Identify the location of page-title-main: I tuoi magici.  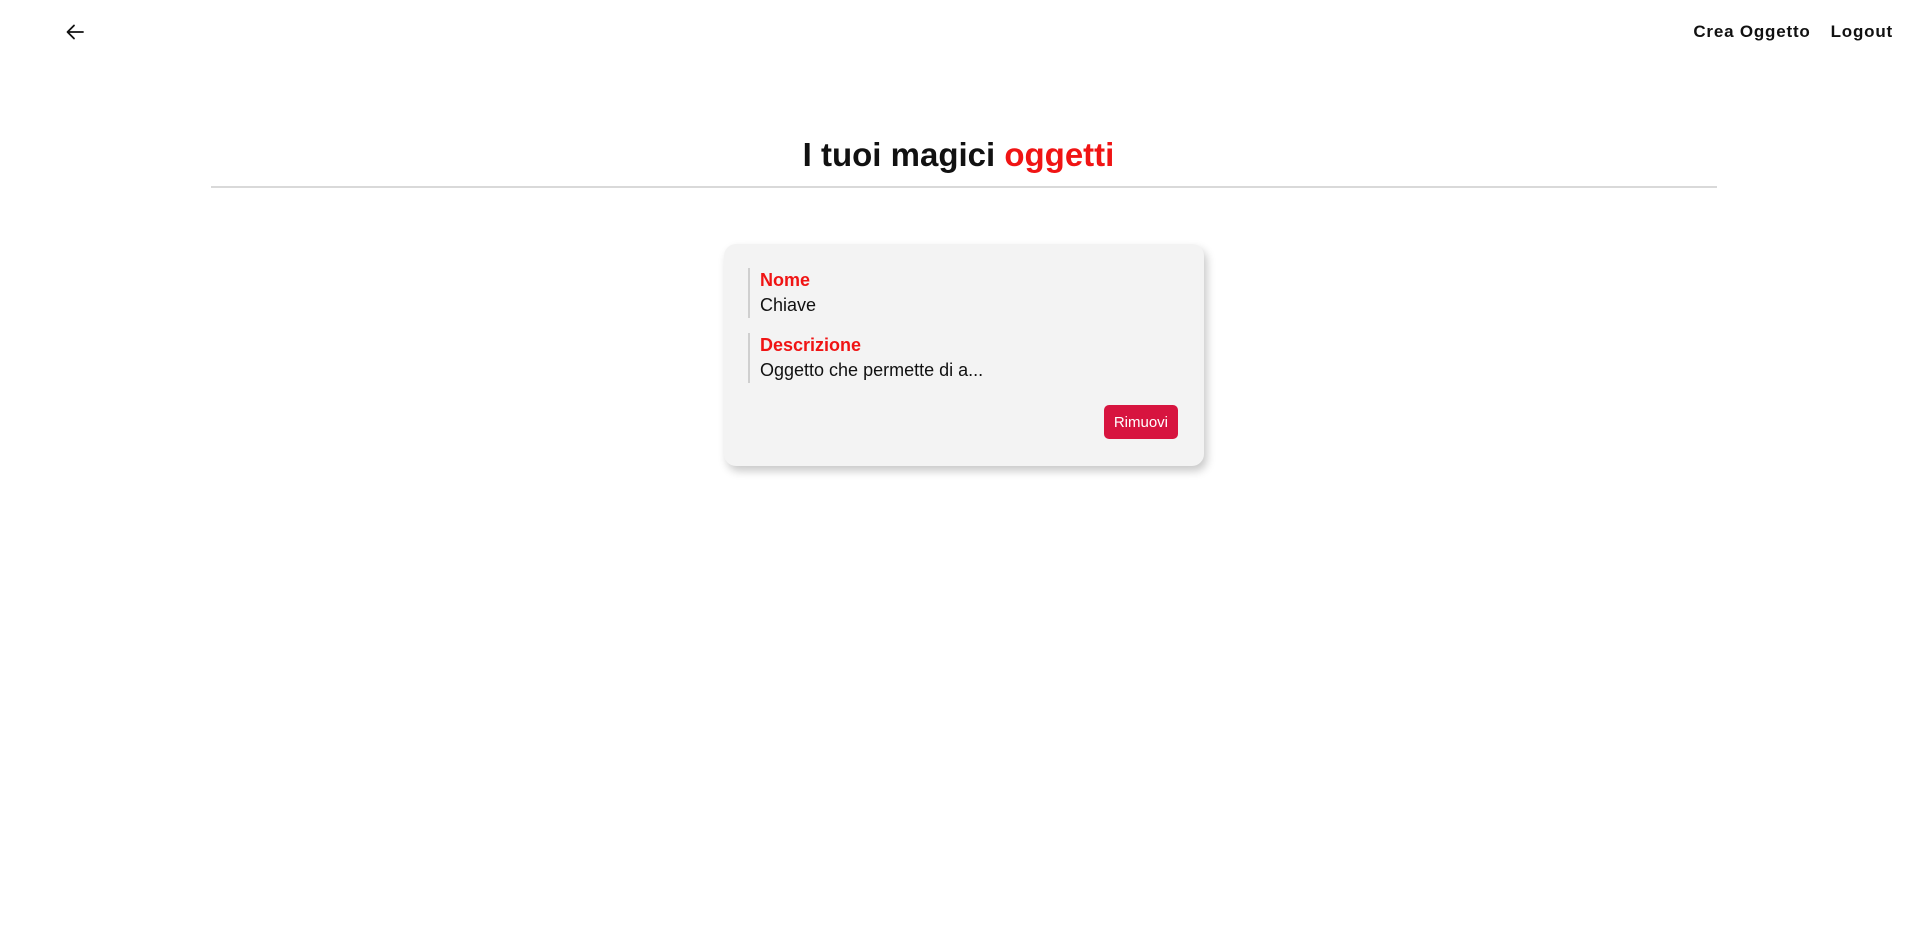
(899, 154).